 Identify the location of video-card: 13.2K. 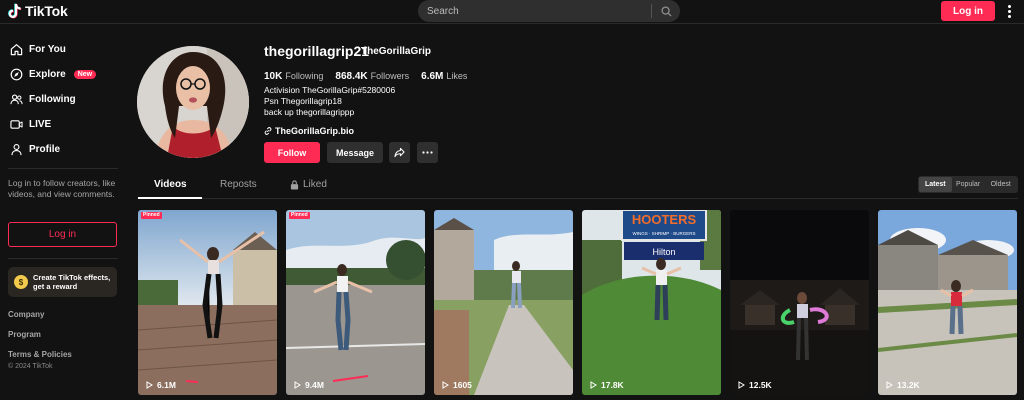
(947, 302).